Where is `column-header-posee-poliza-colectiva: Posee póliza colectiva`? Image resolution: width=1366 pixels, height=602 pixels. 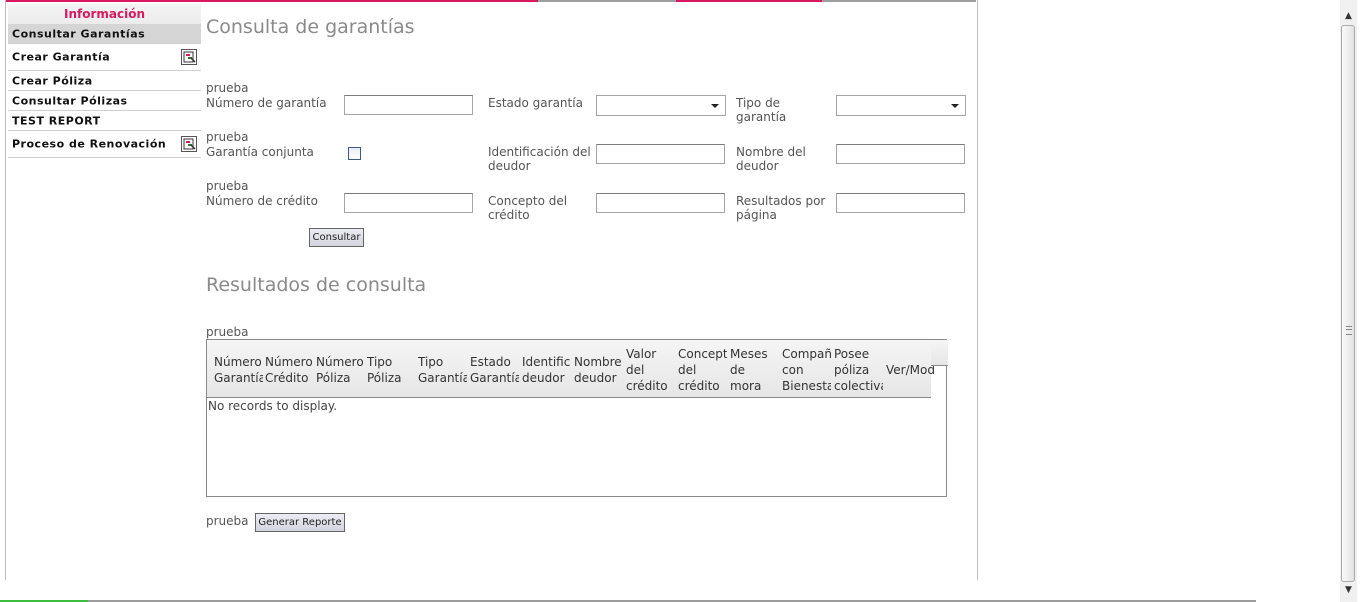
column-header-posee-poliza-colectiva: Posee póliza colectiva is located at coordinates (858, 370).